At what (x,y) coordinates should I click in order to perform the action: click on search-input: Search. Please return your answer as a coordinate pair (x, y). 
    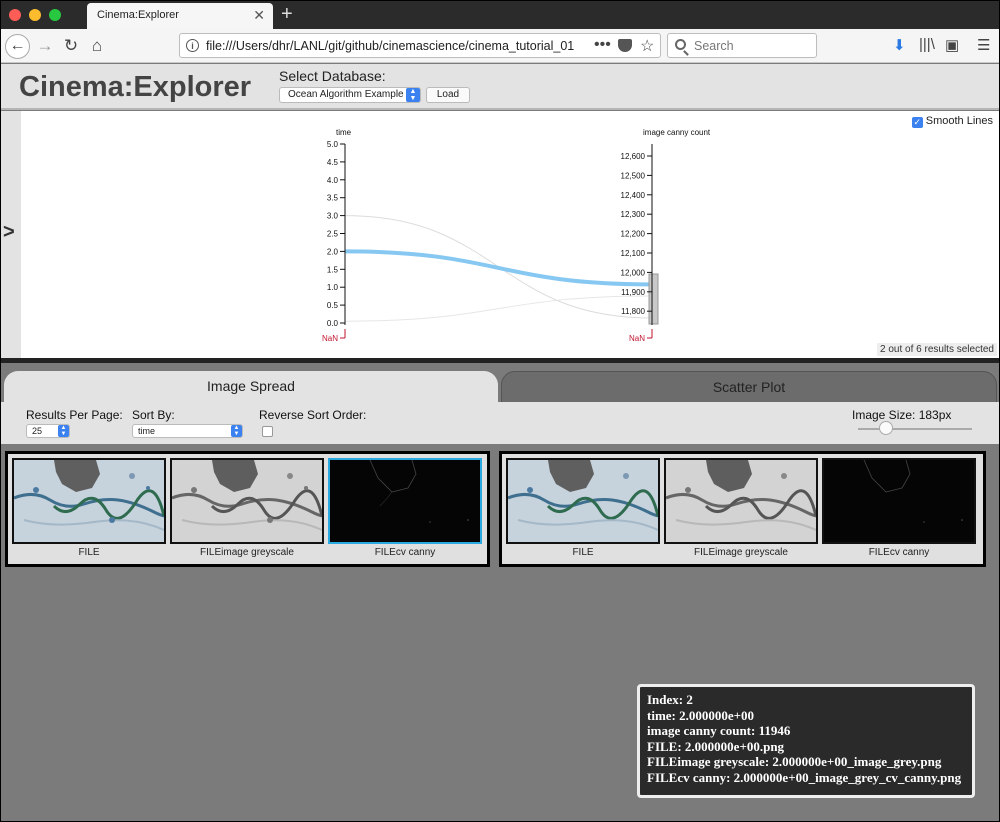
    Looking at the image, I should click on (742, 45).